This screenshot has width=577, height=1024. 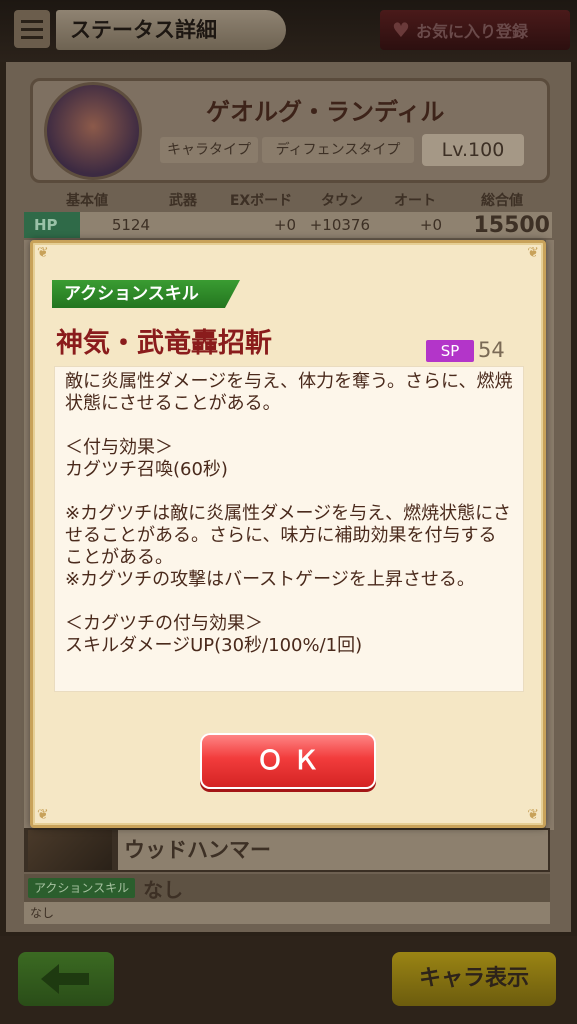 I want to click on weapon-skill-tag: アクションスキル, so click(x=82, y=888).